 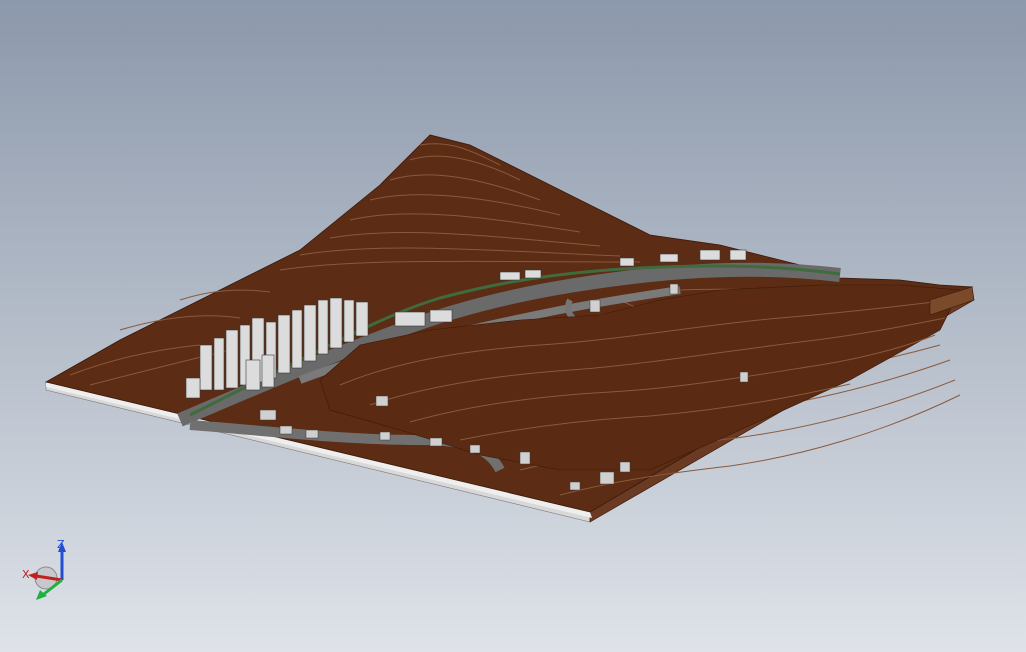 What do you see at coordinates (26, 574) in the screenshot?
I see `x-axis-label: X` at bounding box center [26, 574].